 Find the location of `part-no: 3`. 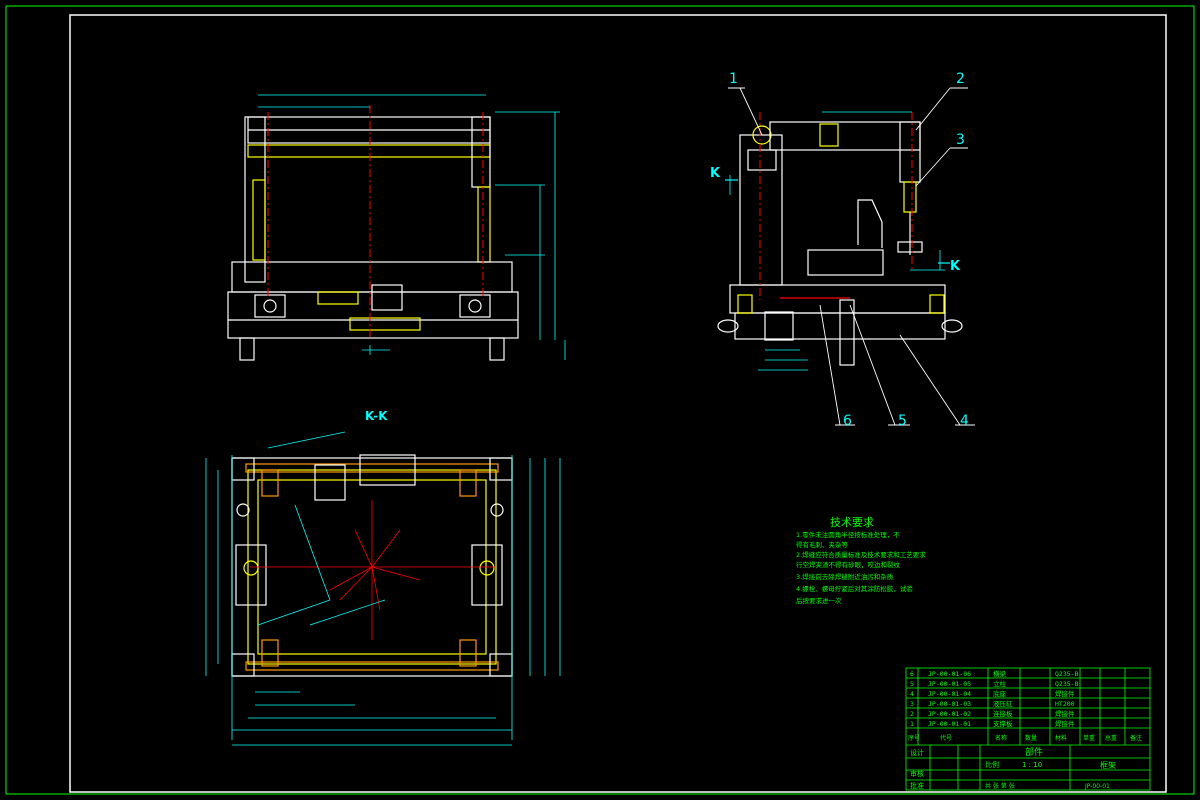

part-no: 3 is located at coordinates (912, 704).